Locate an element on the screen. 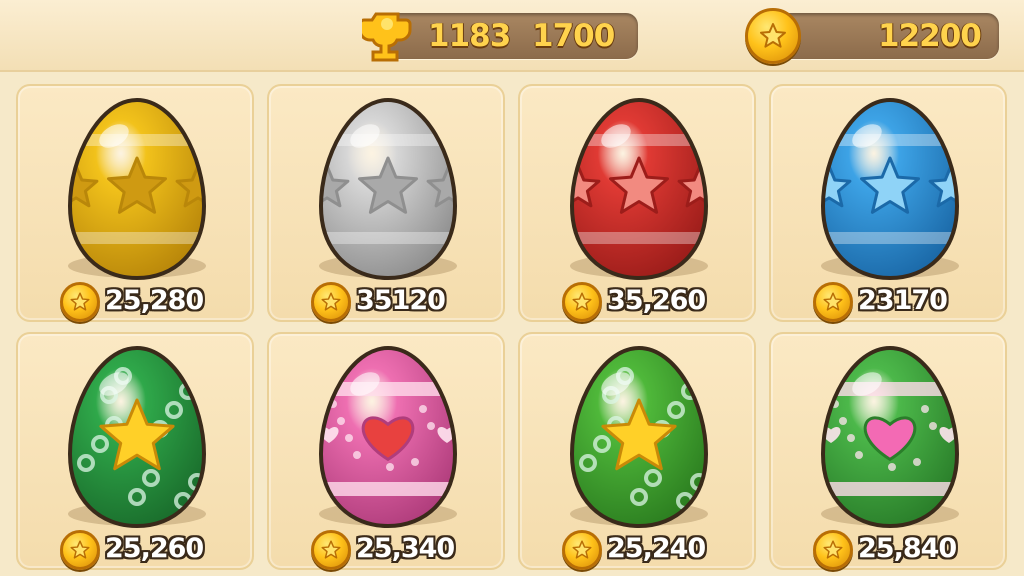 The width and height of the screenshot is (1024, 576). price-label: 25,280 is located at coordinates (154, 300).